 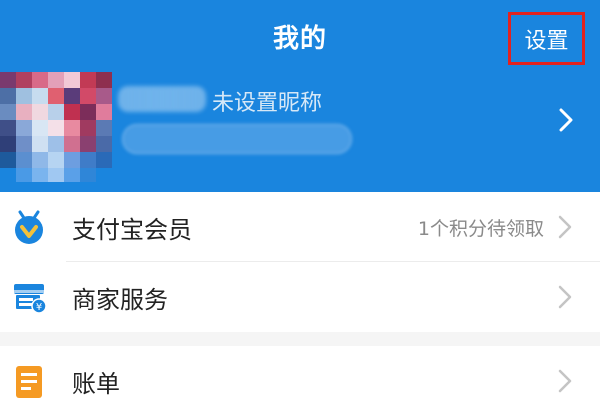 I want to click on avatar, so click(x=56, y=127).